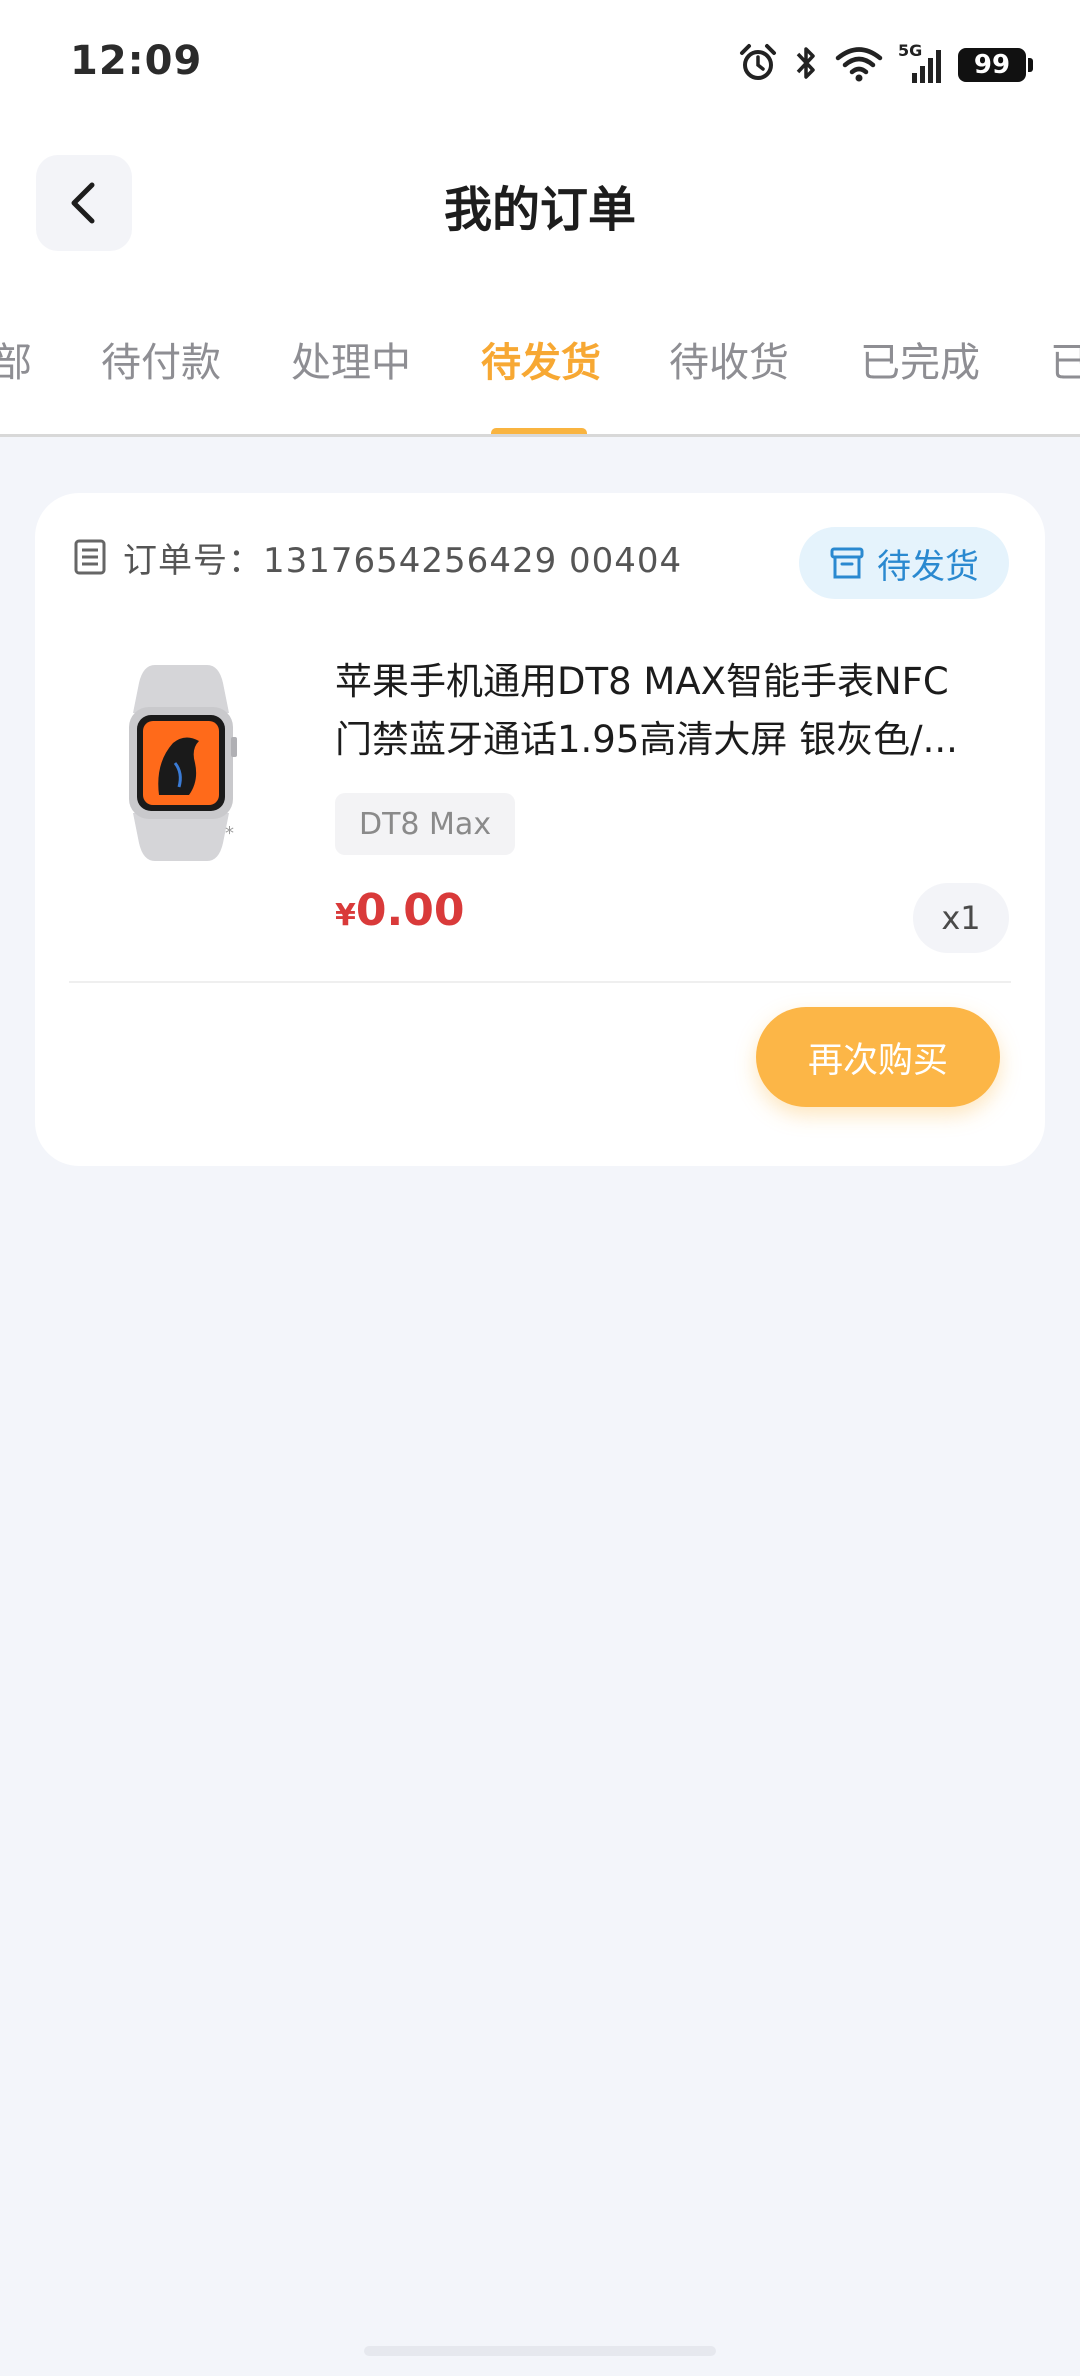  Describe the element at coordinates (136, 61) in the screenshot. I see `status-time: 12:09` at that location.